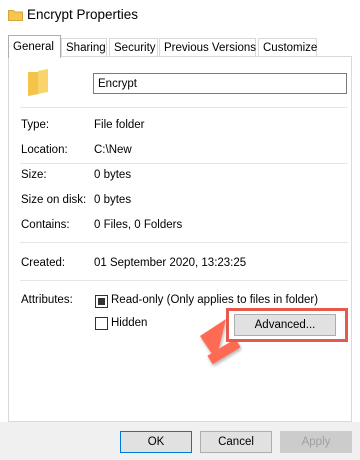 The height and width of the screenshot is (460, 360). Describe the element at coordinates (101, 301) in the screenshot. I see `readonly-checkbox` at that location.